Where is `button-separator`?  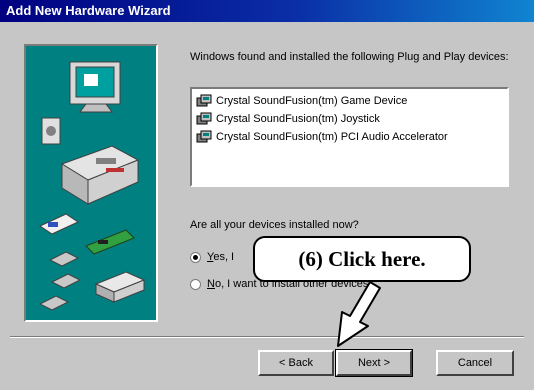 button-separator is located at coordinates (267, 337).